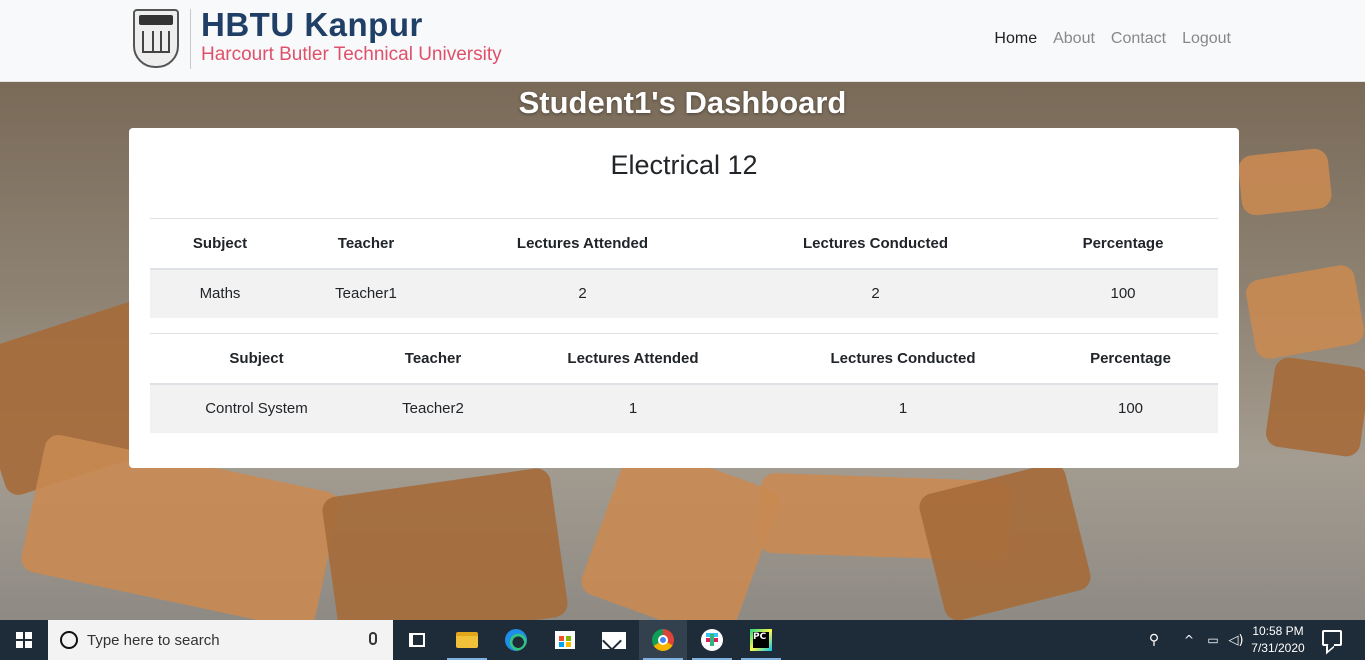 Image resolution: width=1365 pixels, height=660 pixels. I want to click on taskbar-search-box: Type here to search, so click(220, 640).